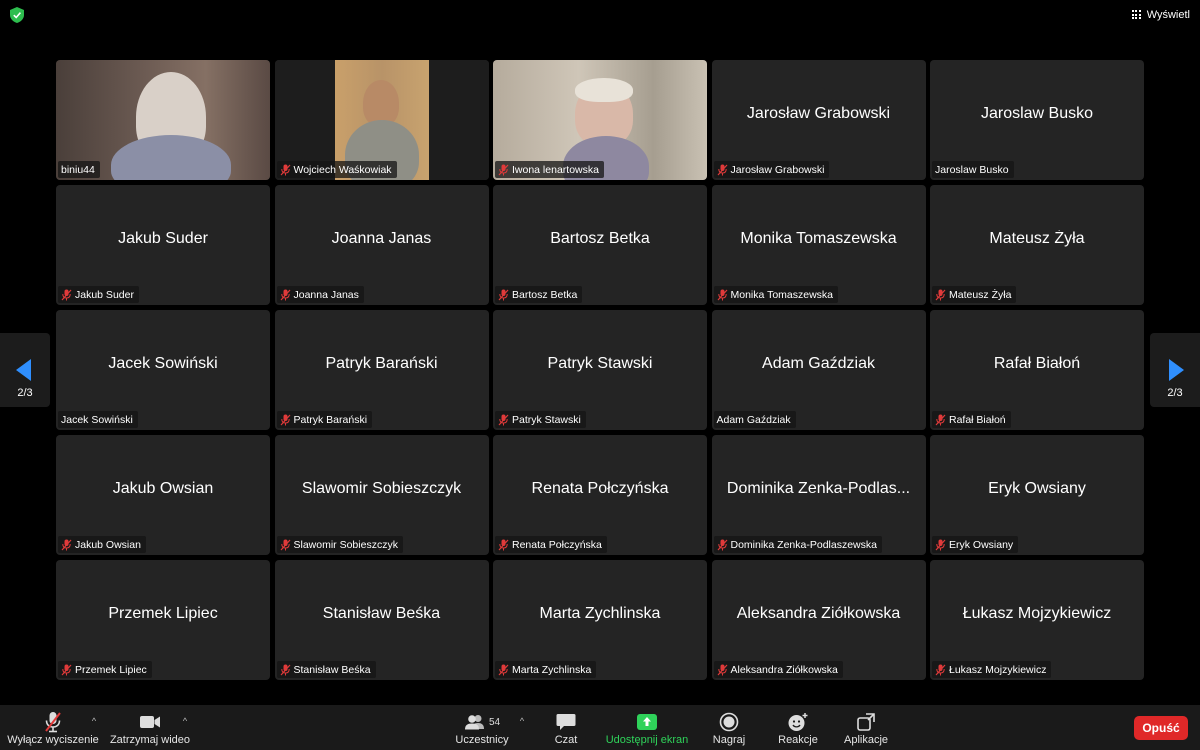  What do you see at coordinates (647, 740) in the screenshot?
I see `share-screen-label: Udostępnij ekran` at bounding box center [647, 740].